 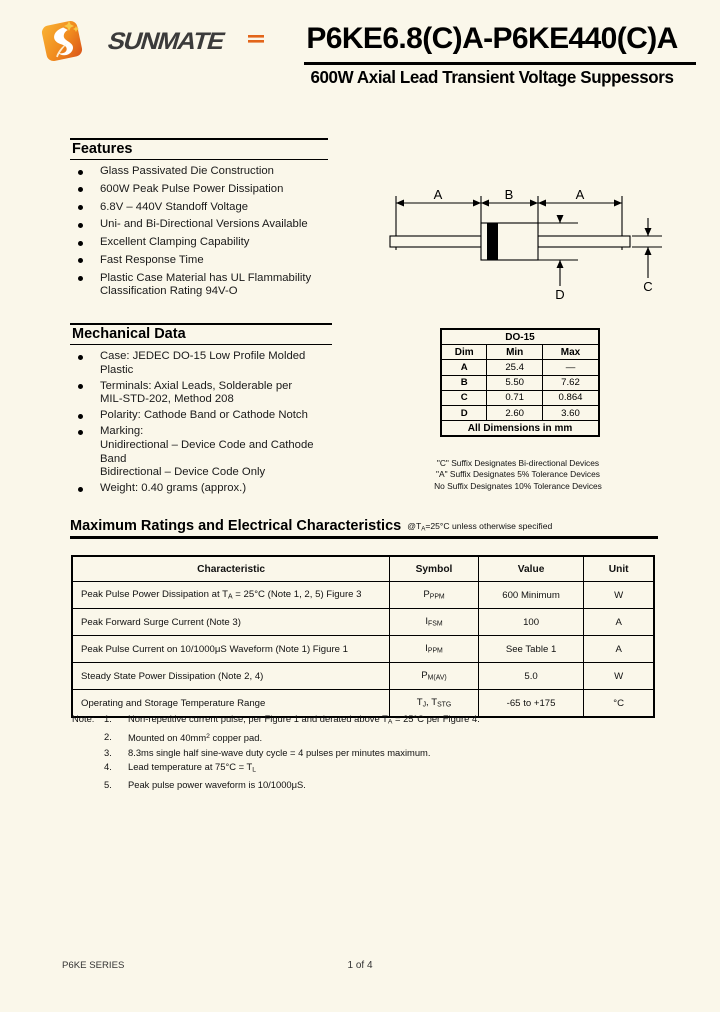 What do you see at coordinates (571, 382) in the screenshot?
I see `max-cell: 7.62` at bounding box center [571, 382].